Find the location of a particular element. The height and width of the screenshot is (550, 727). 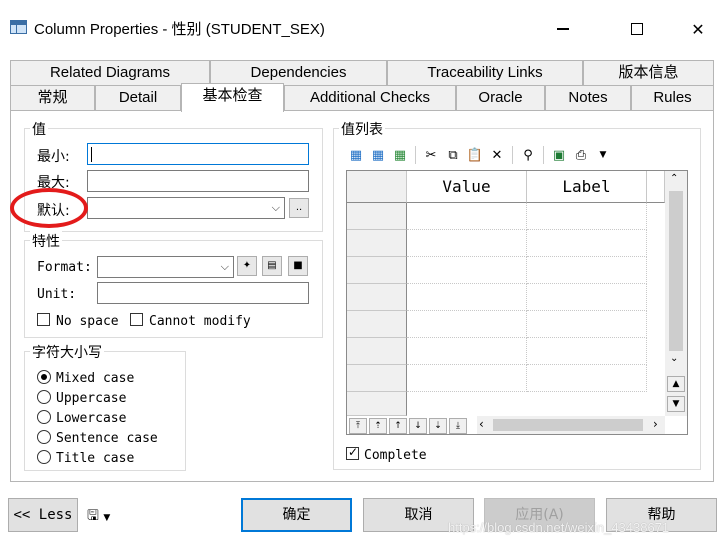

table-column-icon is located at coordinates (18, 27).